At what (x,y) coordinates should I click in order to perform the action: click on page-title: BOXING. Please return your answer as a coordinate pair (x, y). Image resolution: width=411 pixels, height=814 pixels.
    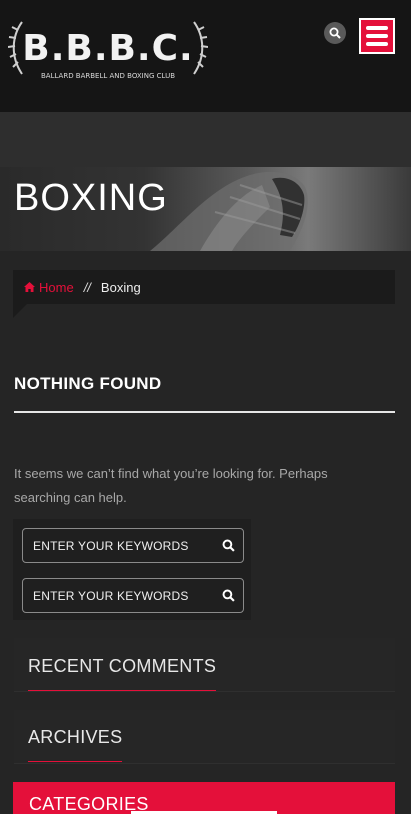
    Looking at the image, I should click on (91, 198).